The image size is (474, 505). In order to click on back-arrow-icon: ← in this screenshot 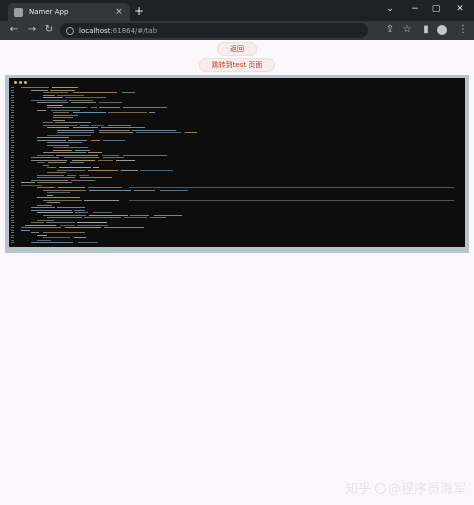, I will do `click(14, 30)`.